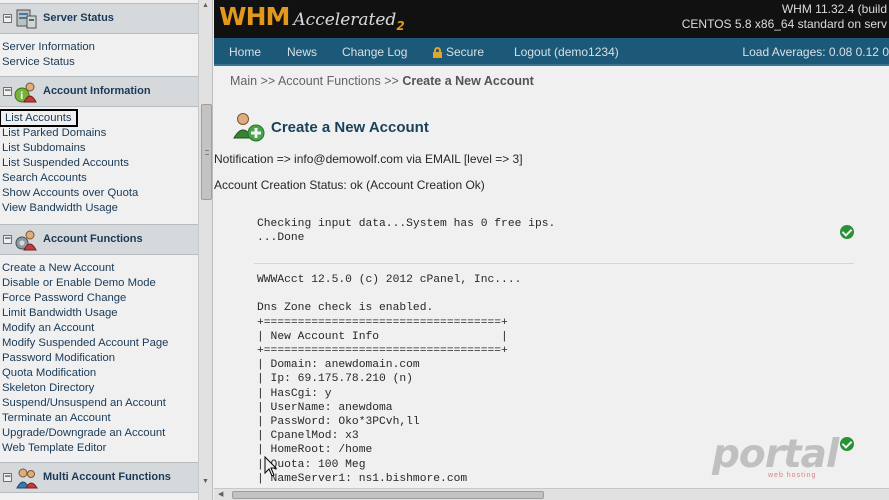 Image resolution: width=889 pixels, height=500 pixels. What do you see at coordinates (220, 494) in the screenshot?
I see `scroll-left-arrow-icon: ◀` at bounding box center [220, 494].